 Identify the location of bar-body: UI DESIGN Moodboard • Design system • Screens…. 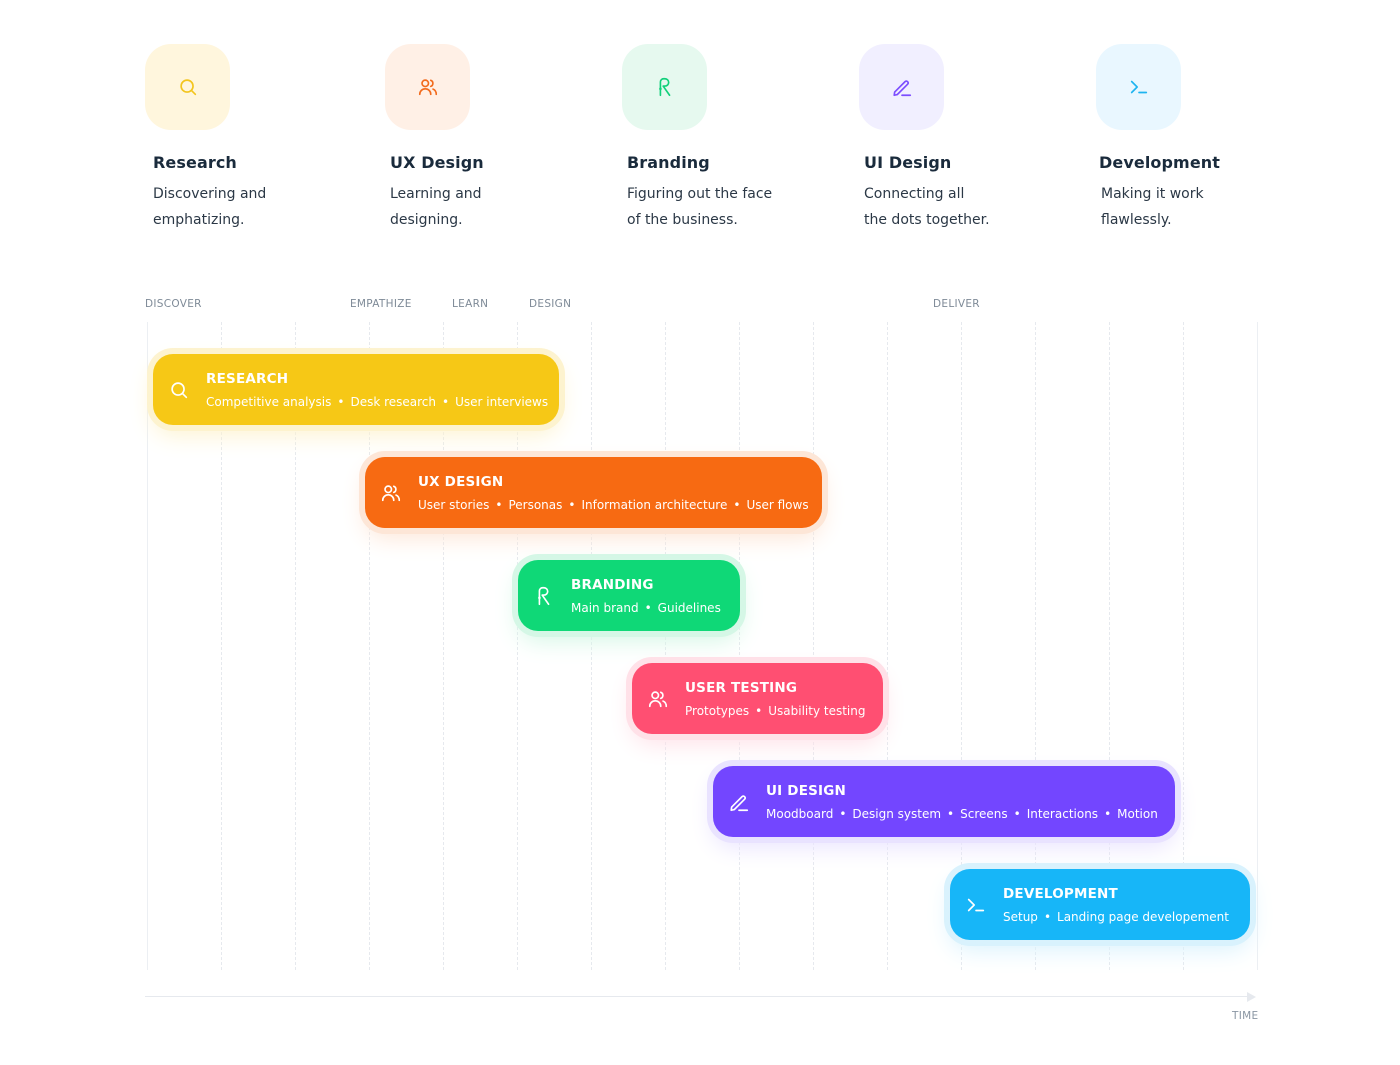
(944, 801).